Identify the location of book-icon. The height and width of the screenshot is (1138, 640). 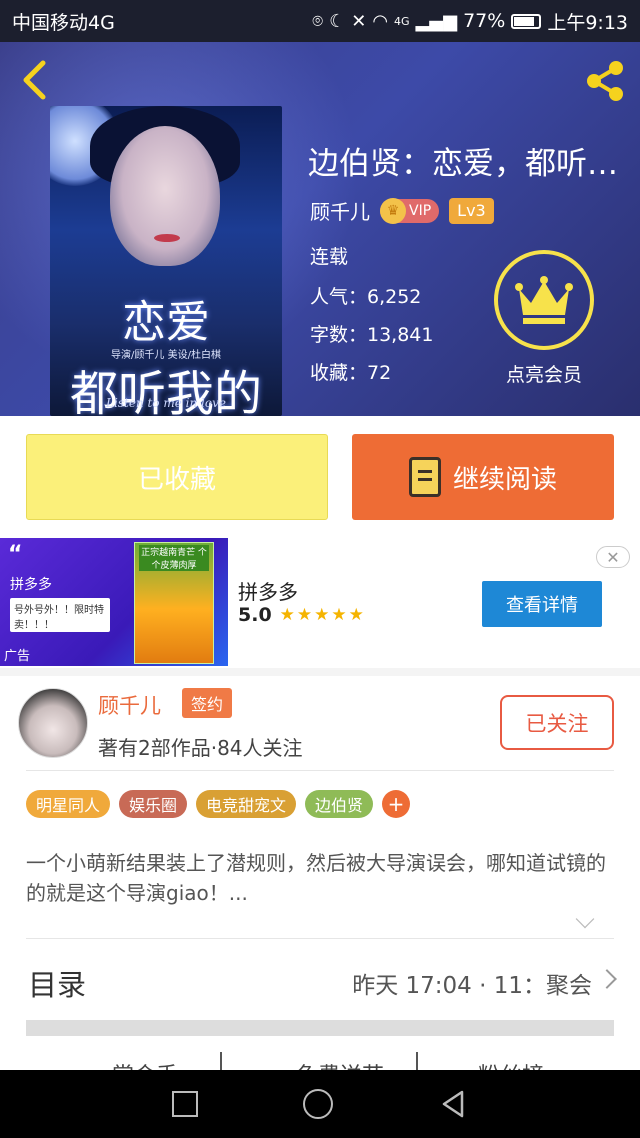
(424, 477).